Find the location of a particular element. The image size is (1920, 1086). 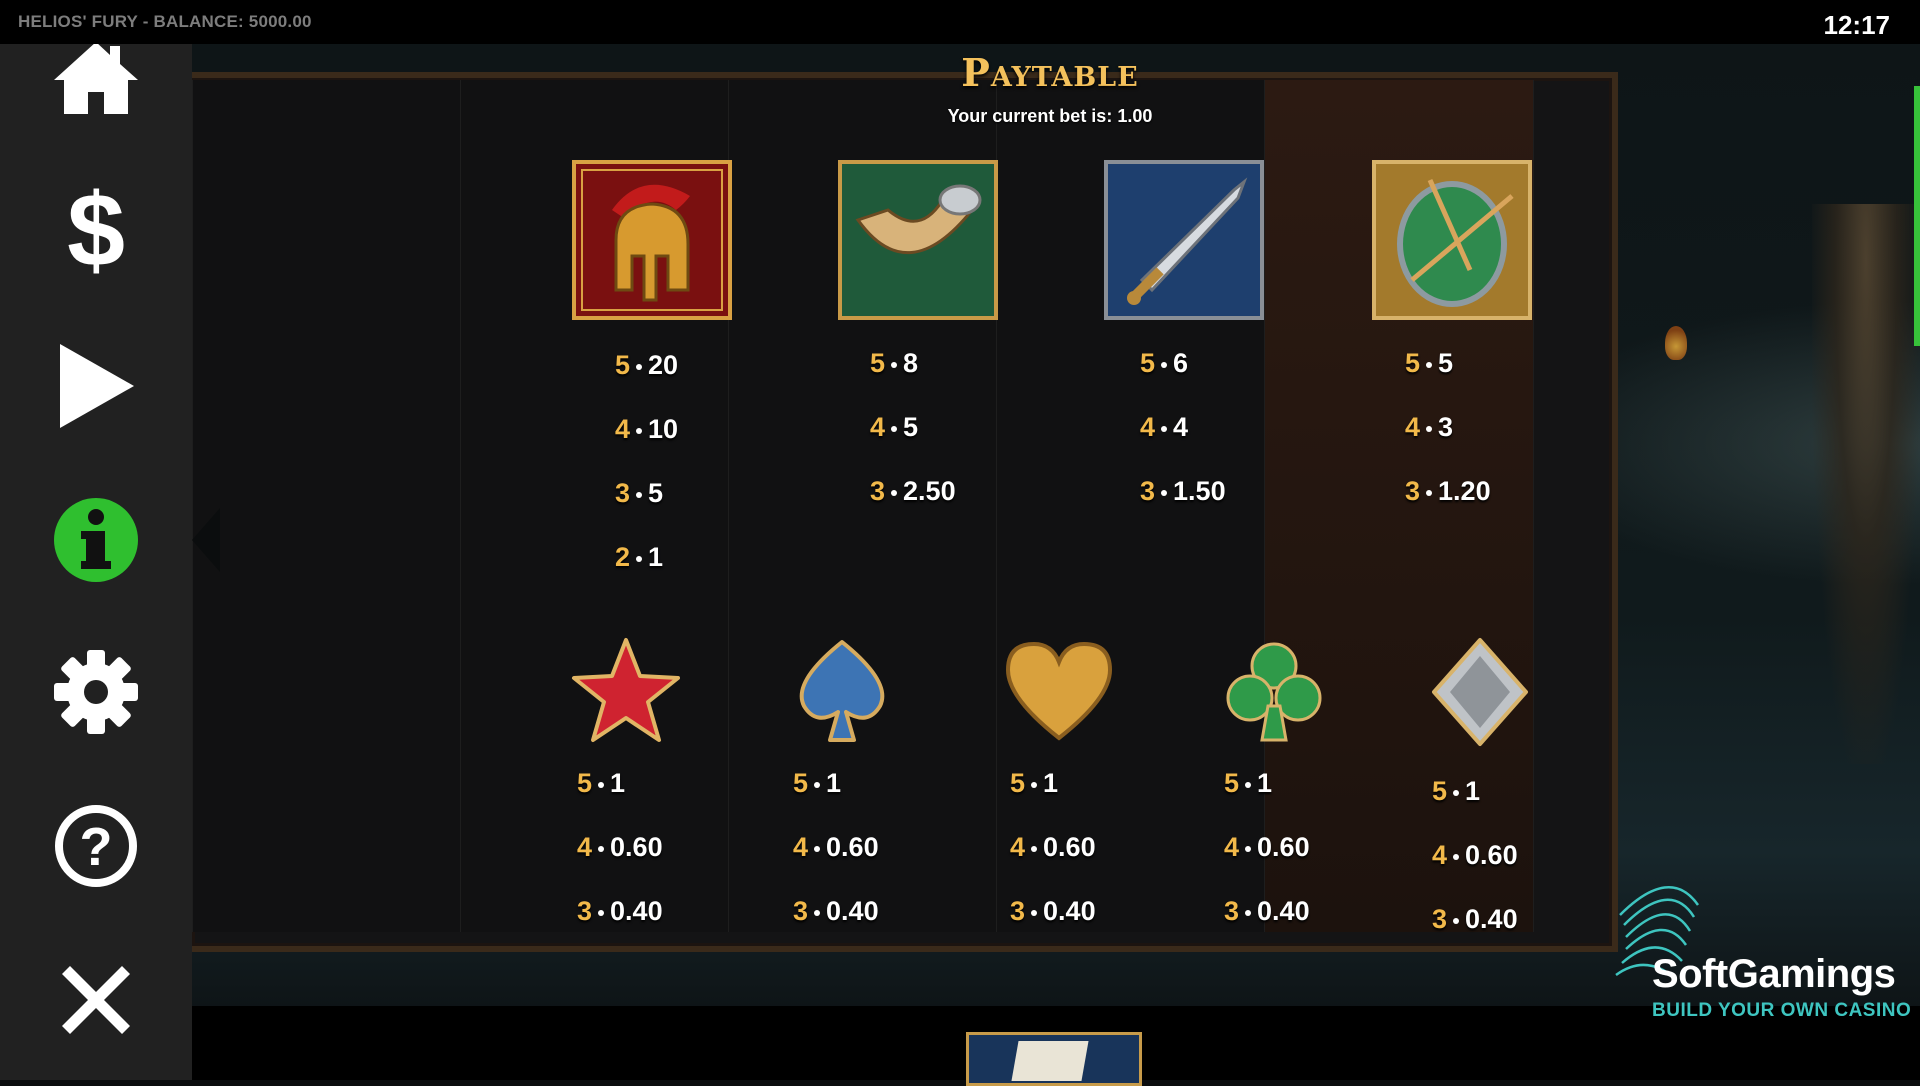

pay-diamond-3: 3 0.40 is located at coordinates (1475, 919).